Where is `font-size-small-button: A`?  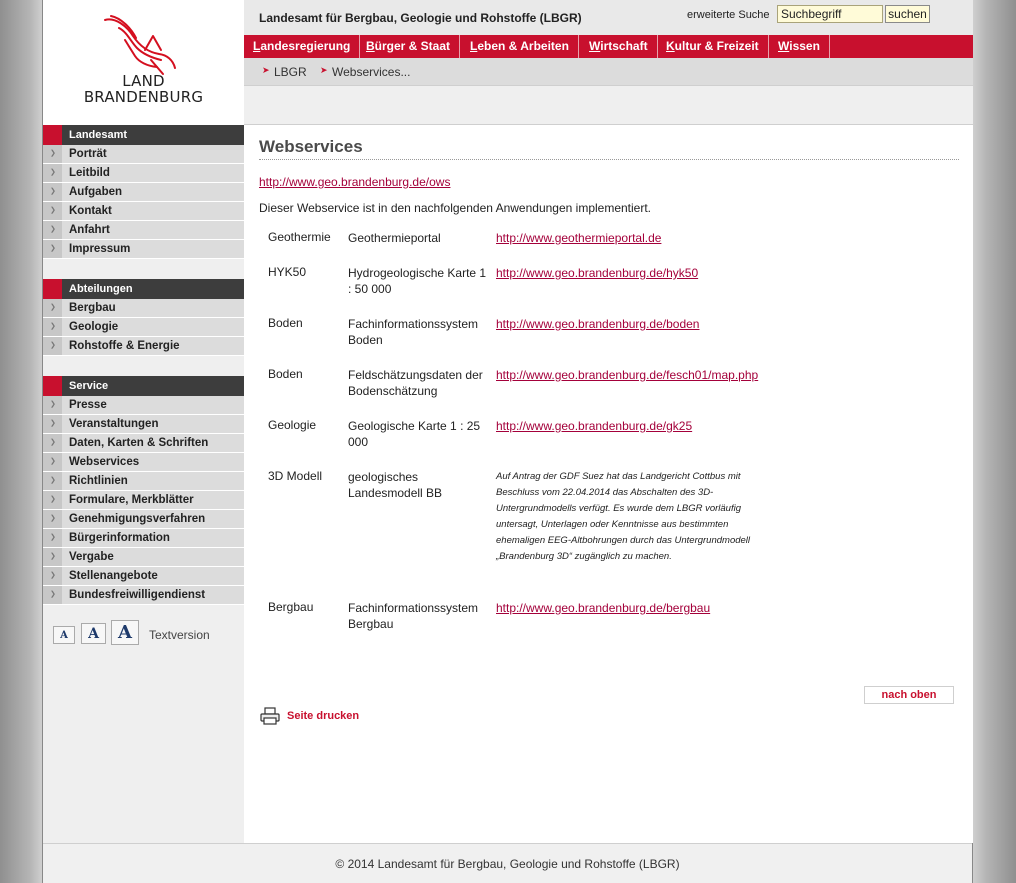
font-size-small-button: A is located at coordinates (64, 635).